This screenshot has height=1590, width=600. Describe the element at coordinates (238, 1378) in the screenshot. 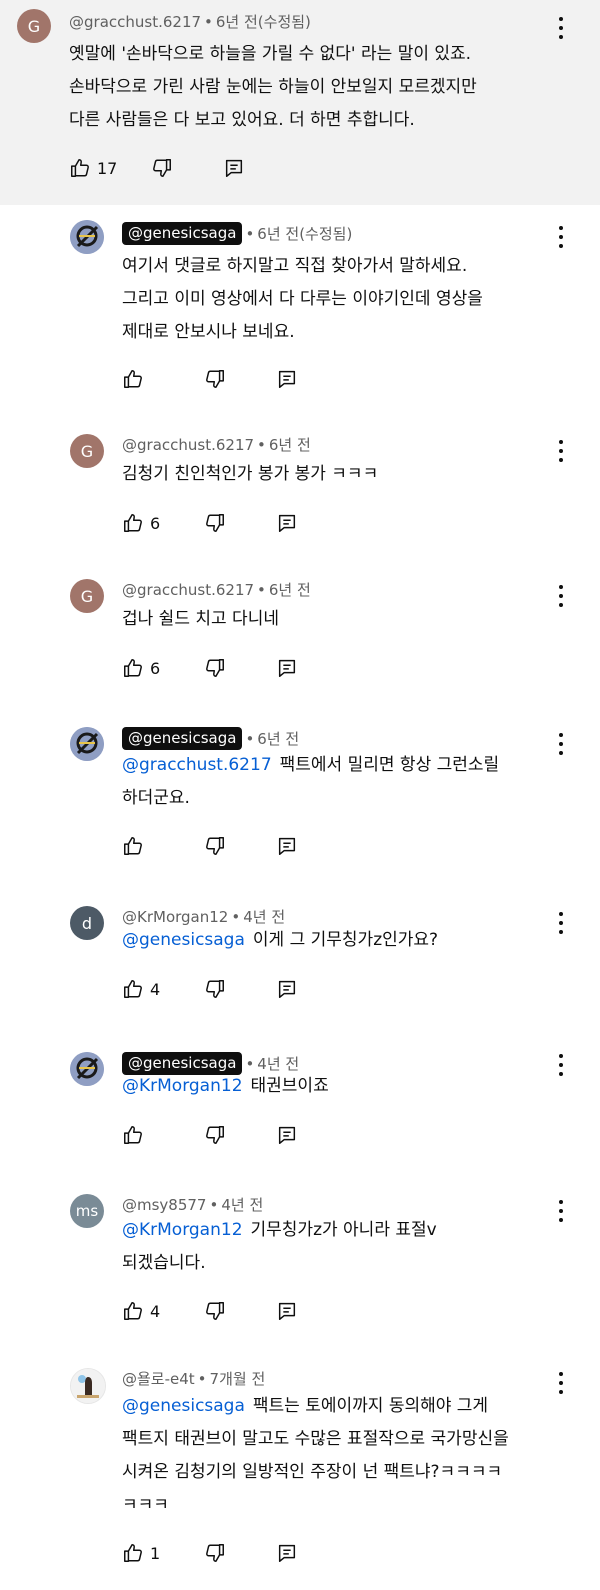

I see `timestamp: 7개월 전` at that location.